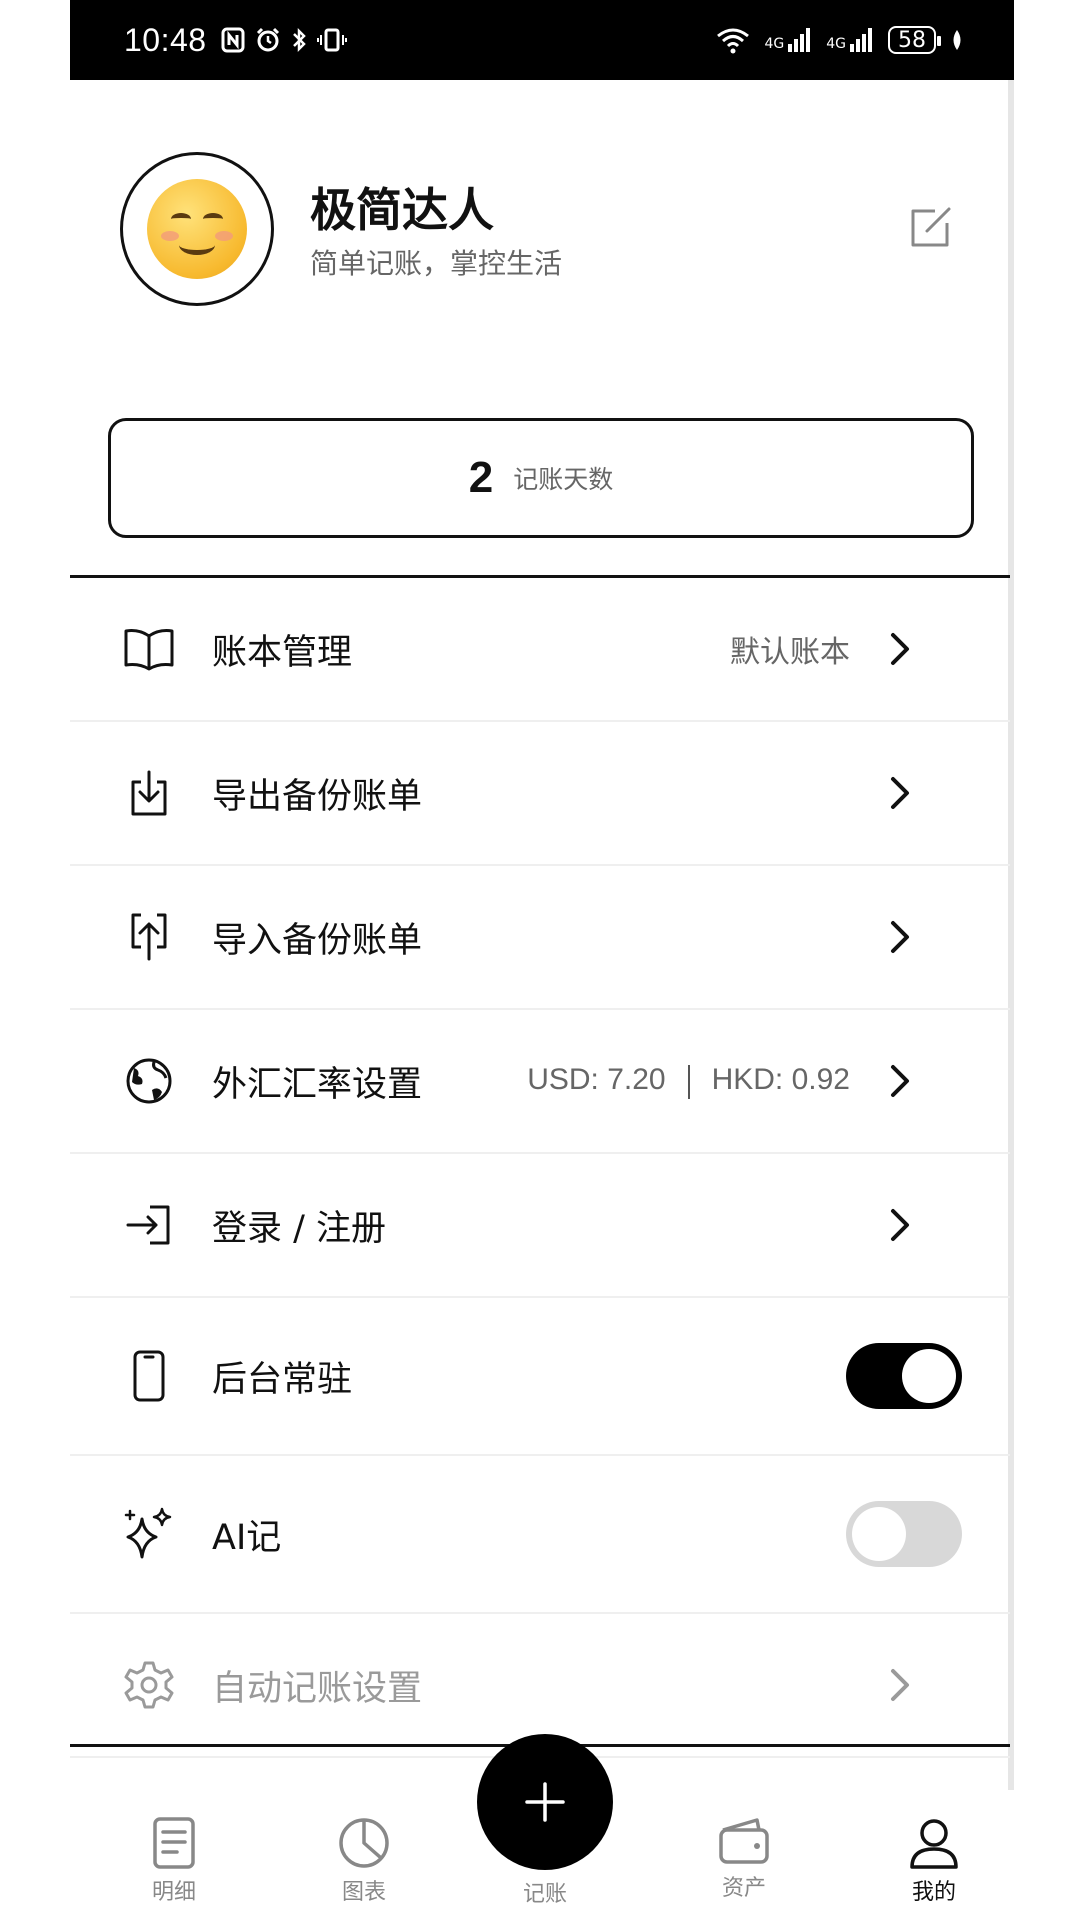 Image resolution: width=1080 pixels, height=1920 pixels. I want to click on menu-value: 默认账本, so click(790, 652).